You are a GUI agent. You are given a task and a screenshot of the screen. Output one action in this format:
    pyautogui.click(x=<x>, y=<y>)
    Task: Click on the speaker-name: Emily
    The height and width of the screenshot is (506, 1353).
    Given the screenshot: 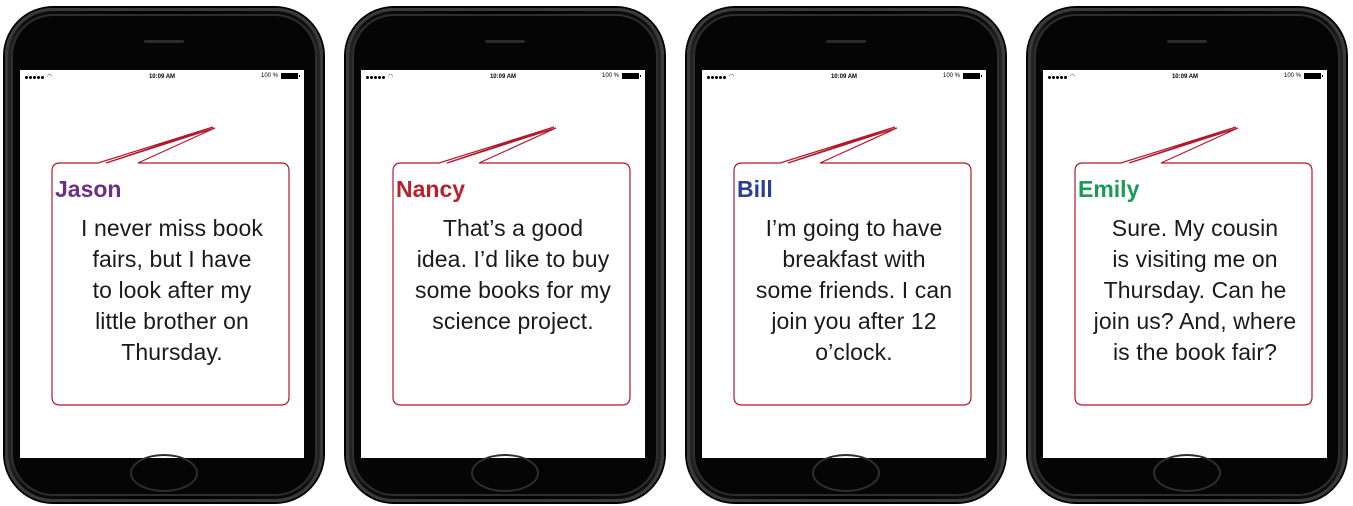 What is the action you would take?
    pyautogui.click(x=1109, y=189)
    